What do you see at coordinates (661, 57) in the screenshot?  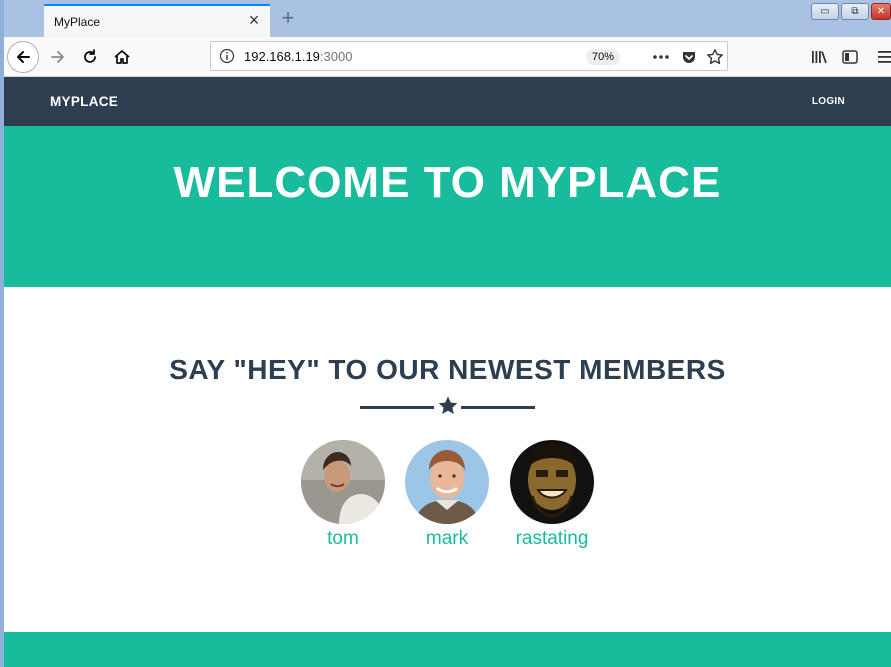 I see `more-icon` at bounding box center [661, 57].